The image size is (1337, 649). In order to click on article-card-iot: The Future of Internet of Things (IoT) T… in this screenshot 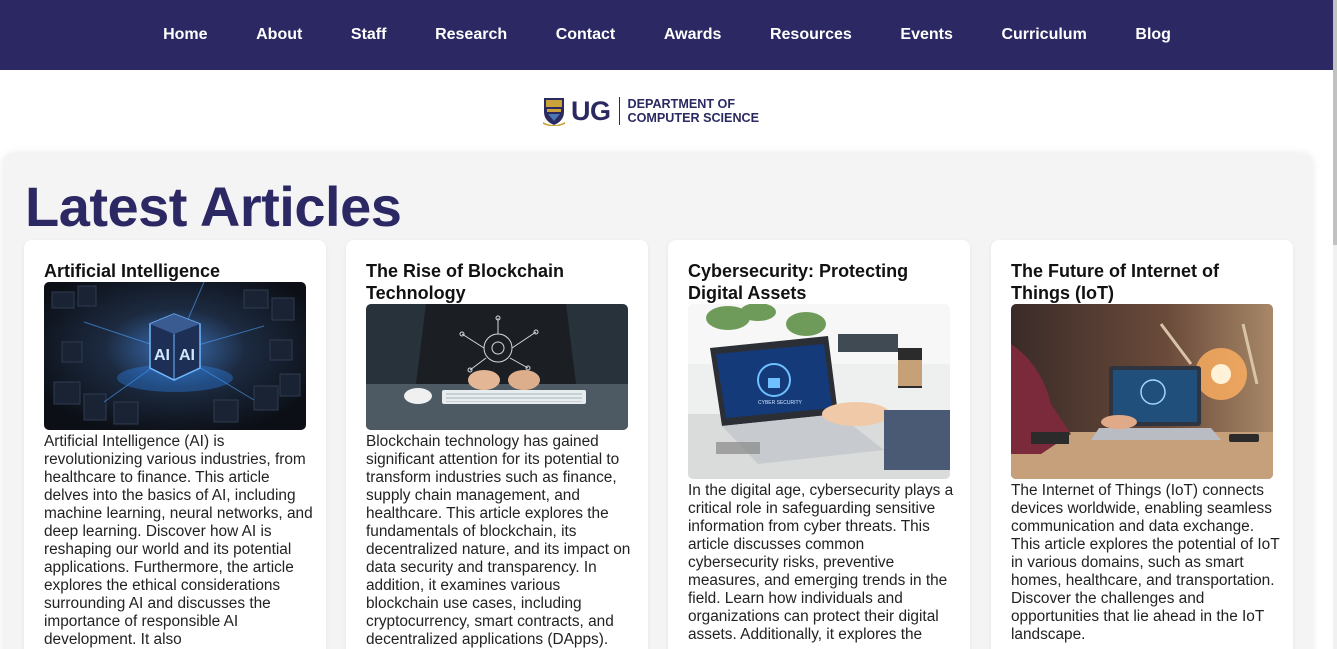, I will do `click(1142, 444)`.